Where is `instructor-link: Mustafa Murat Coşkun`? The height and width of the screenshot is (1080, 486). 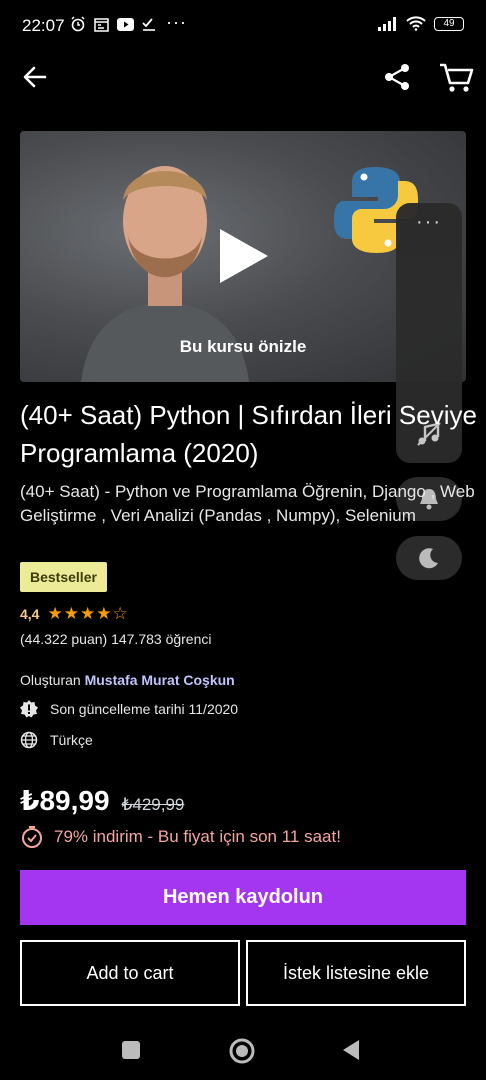 instructor-link: Mustafa Murat Coşkun is located at coordinates (160, 680).